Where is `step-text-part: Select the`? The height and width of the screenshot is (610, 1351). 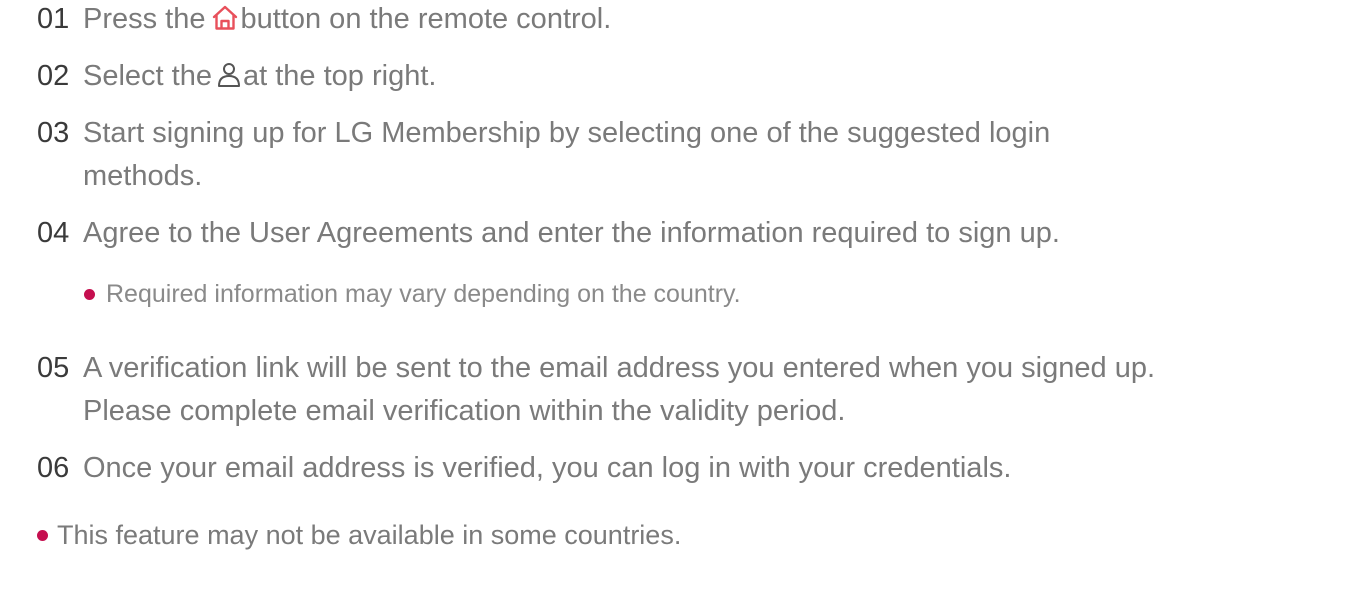
step-text-part: Select the is located at coordinates (147, 76).